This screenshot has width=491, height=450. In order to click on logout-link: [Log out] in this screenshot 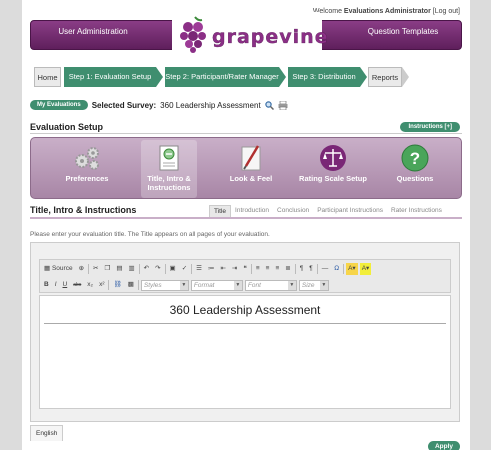, I will do `click(446, 11)`.